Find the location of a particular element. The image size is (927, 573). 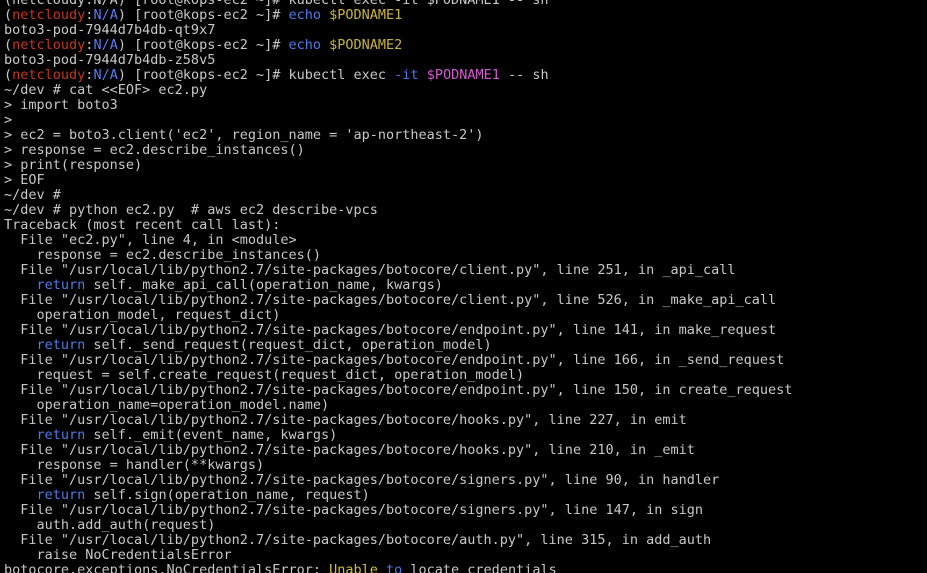

terminal-line: > response = ec2.describe_instances() is located at coordinates (398, 150).